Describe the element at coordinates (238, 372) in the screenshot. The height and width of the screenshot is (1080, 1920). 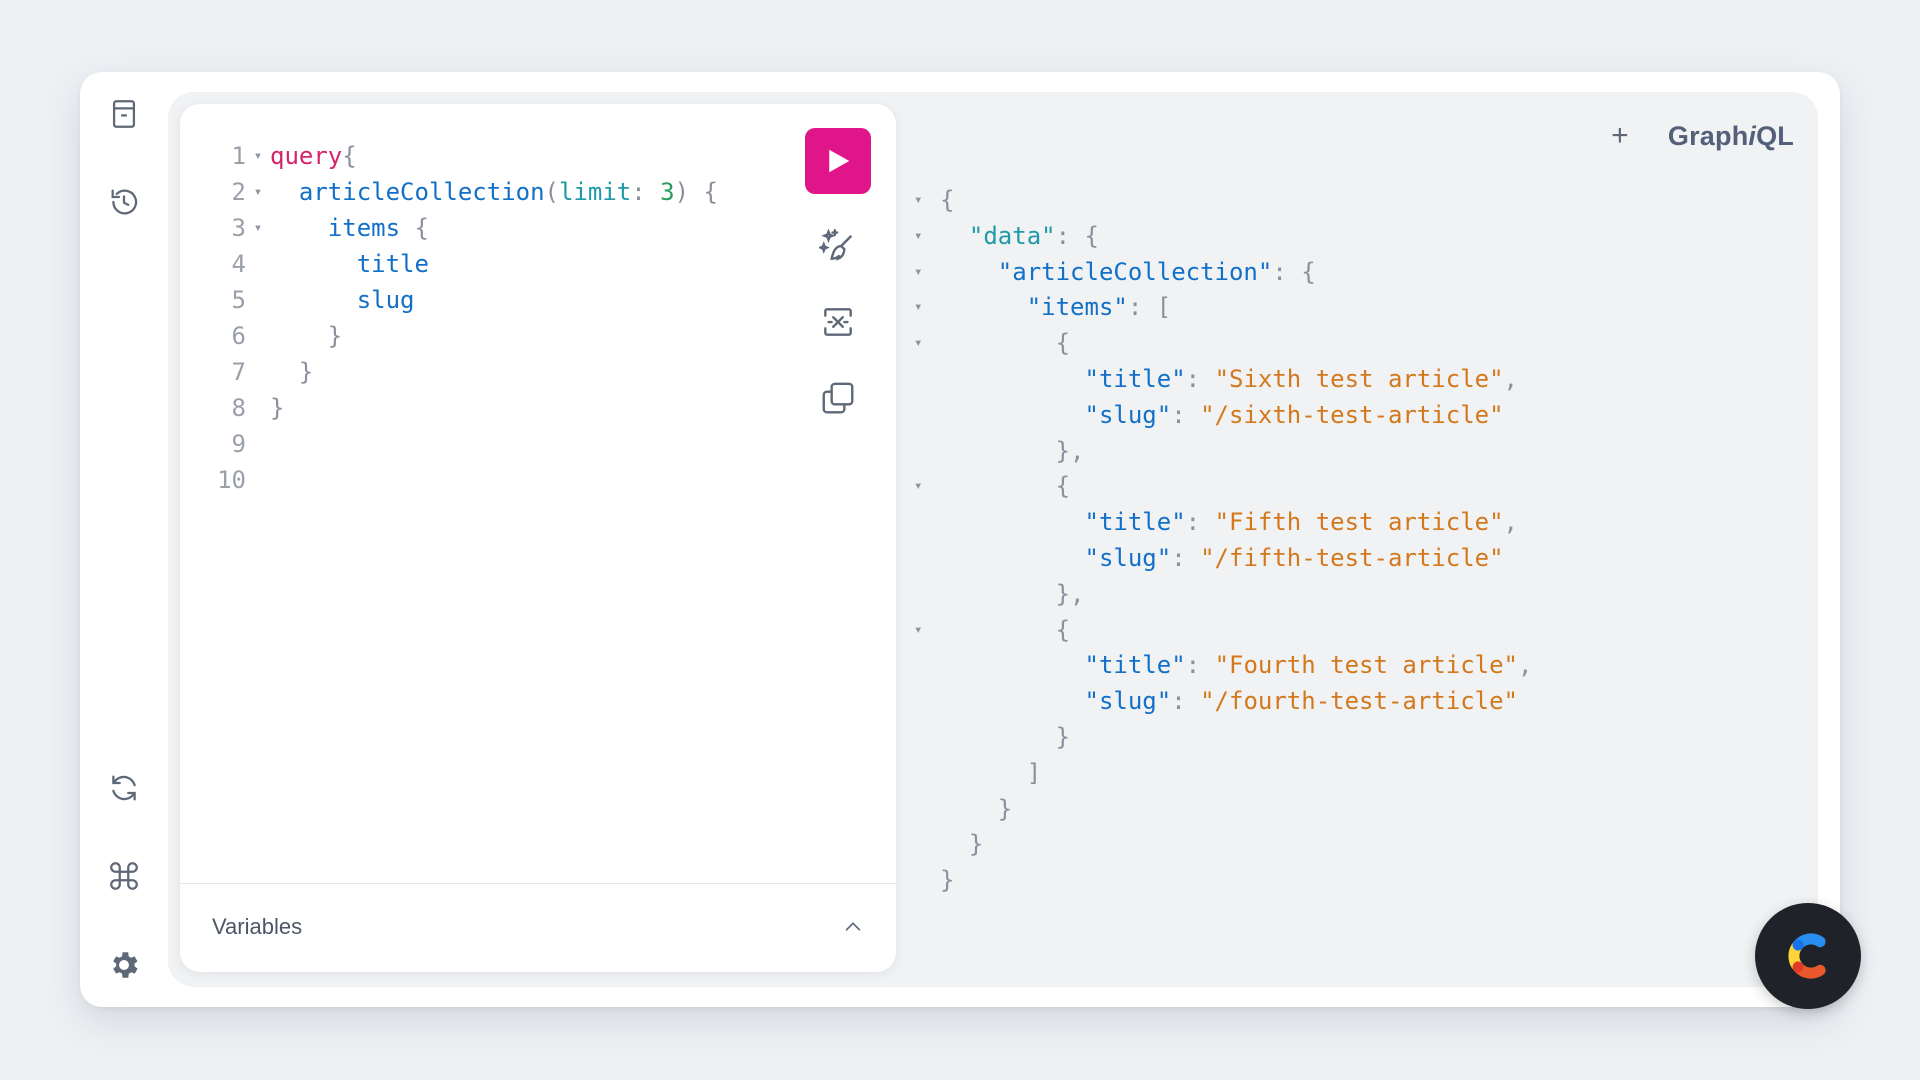
I see `line-number: 7` at that location.